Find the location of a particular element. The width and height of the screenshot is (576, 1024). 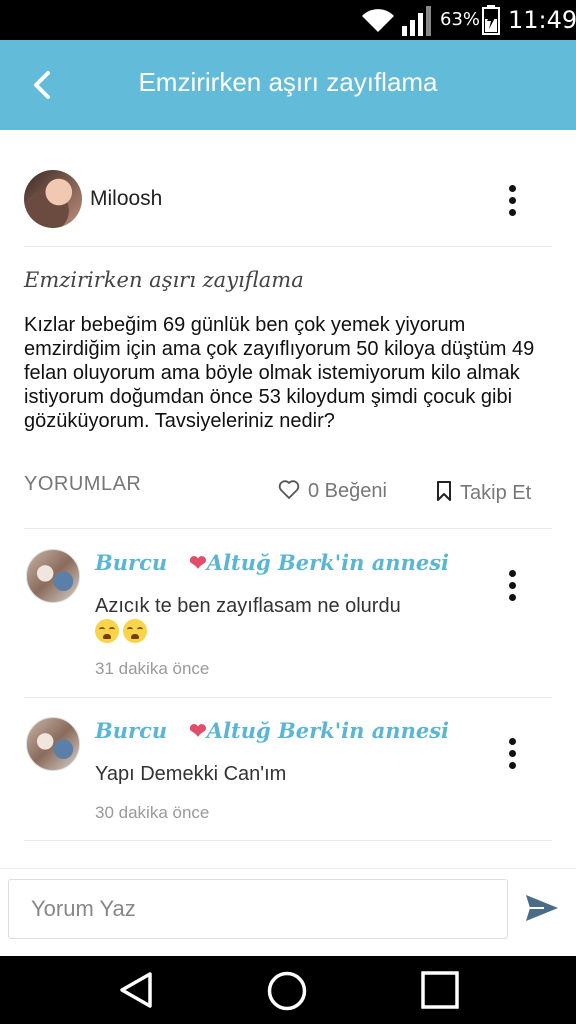

author-avatar is located at coordinates (53, 199).